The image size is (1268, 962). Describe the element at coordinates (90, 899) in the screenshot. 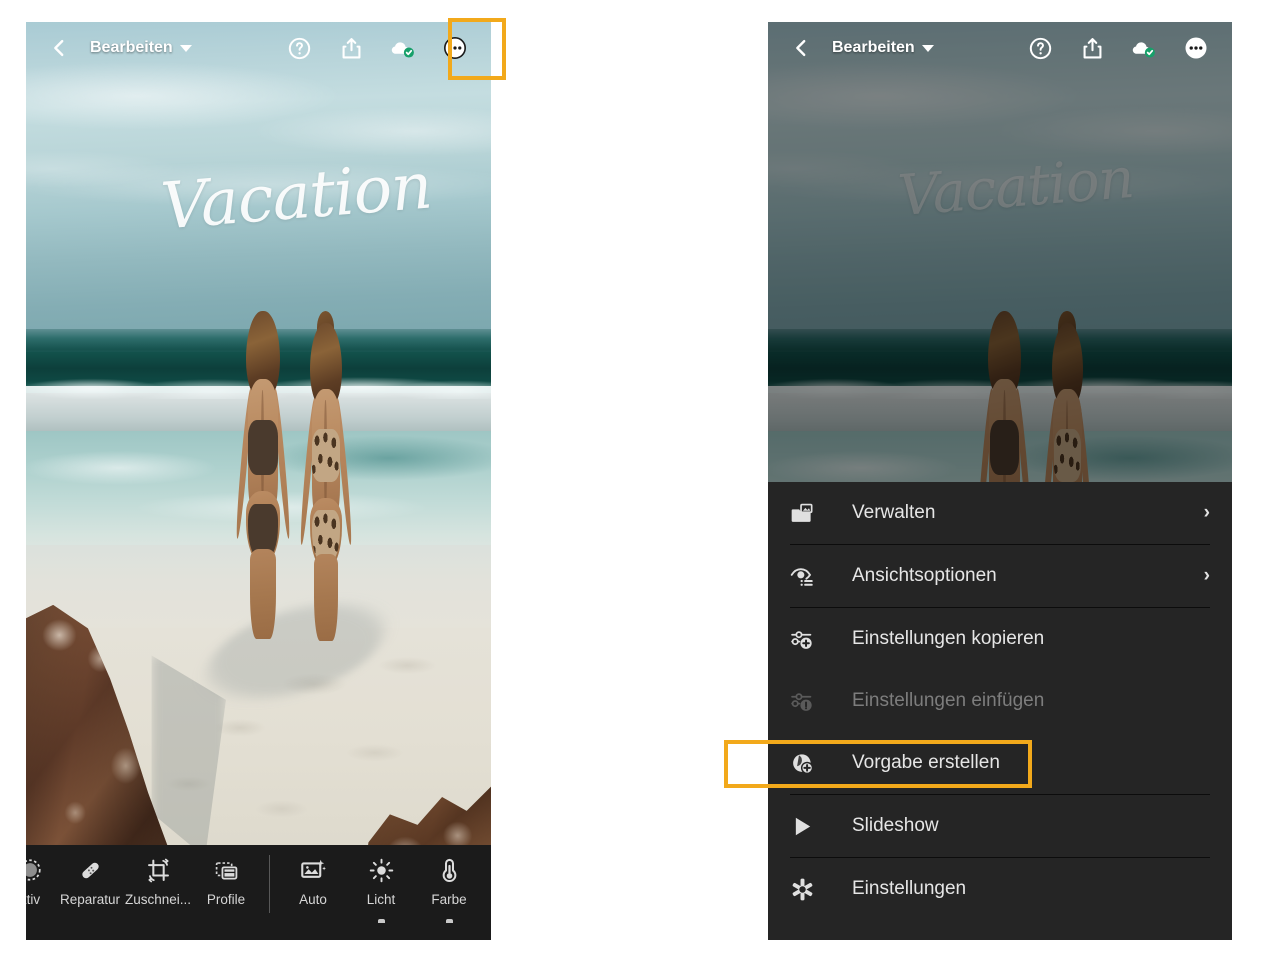

I see `healing-tool-label: Reparatur` at that location.